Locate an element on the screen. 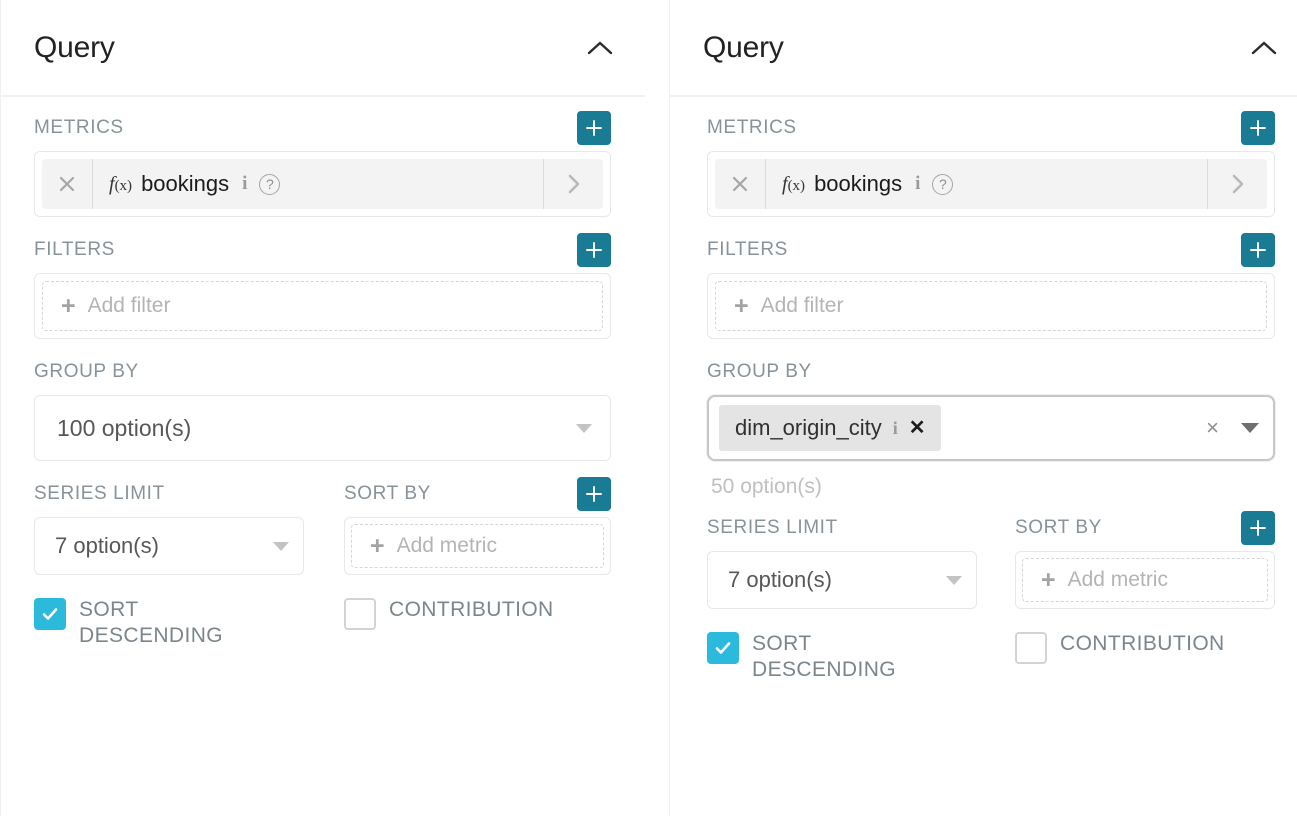 The width and height of the screenshot is (1297, 816). series-limit-section: SERIES LIMIT 7 option(s) is located at coordinates (169, 526).